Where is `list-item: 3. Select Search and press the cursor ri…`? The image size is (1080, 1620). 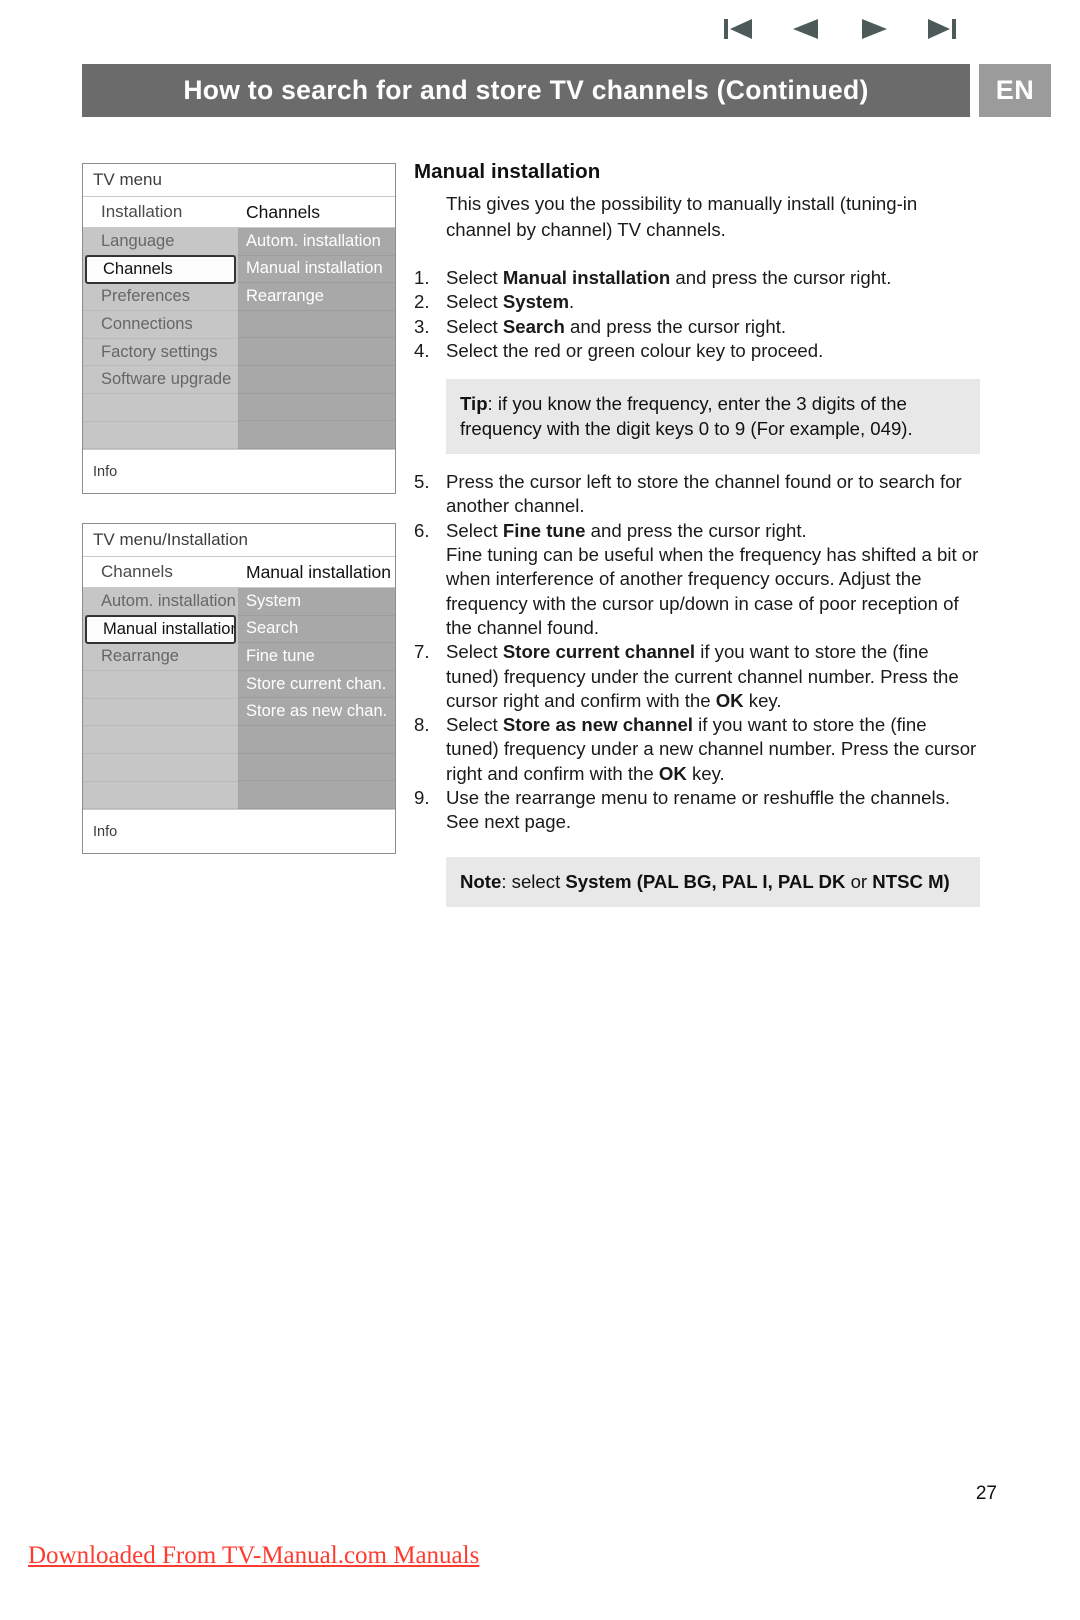 list-item: 3. Select Search and press the cursor ri… is located at coordinates (697, 327).